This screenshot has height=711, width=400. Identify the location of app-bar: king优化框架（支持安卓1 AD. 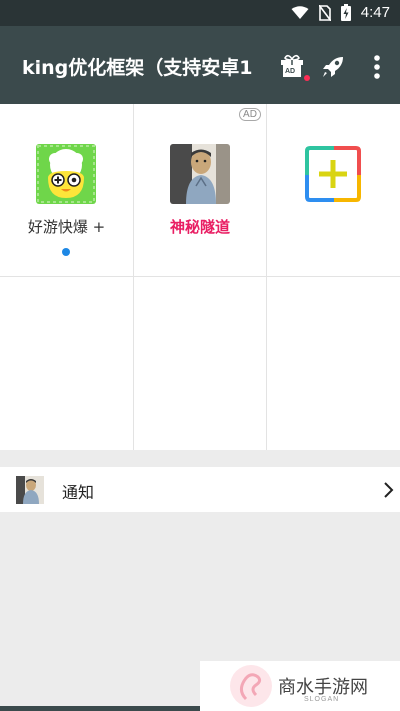
(200, 65).